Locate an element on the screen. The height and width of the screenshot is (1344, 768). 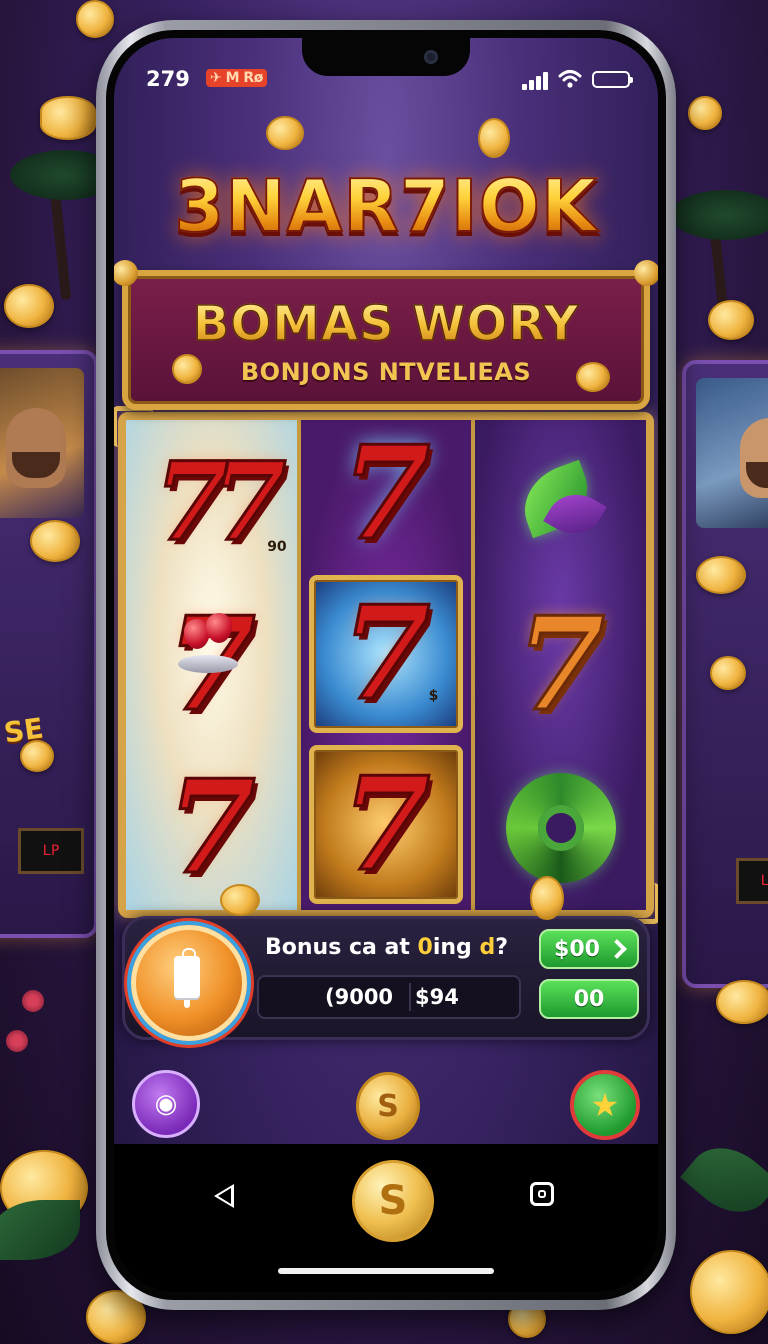
home-button: S is located at coordinates (393, 1201).